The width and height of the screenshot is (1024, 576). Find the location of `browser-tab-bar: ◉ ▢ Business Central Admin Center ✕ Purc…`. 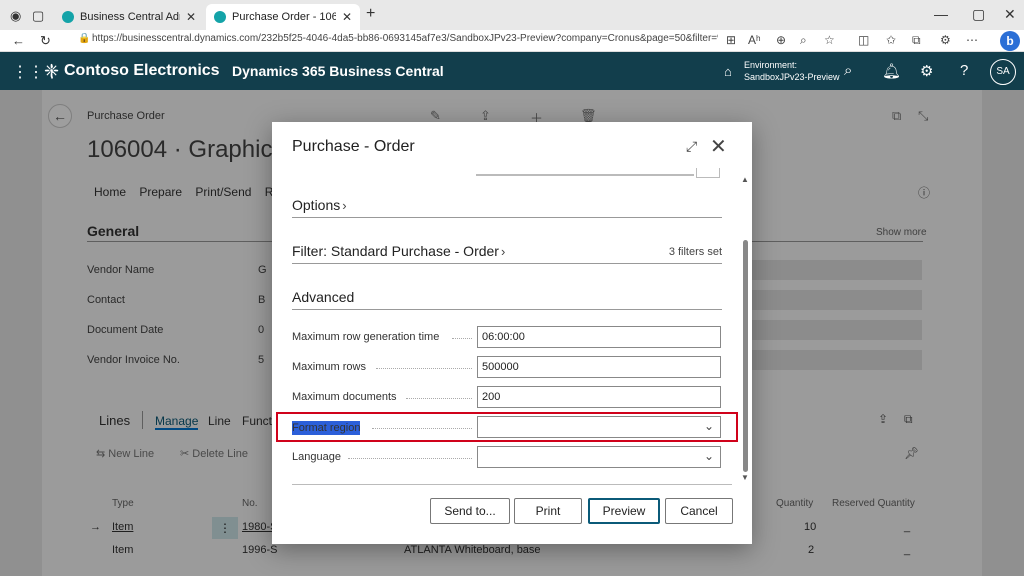

browser-tab-bar: ◉ ▢ Business Central Admin Center ✕ Purc… is located at coordinates (512, 15).